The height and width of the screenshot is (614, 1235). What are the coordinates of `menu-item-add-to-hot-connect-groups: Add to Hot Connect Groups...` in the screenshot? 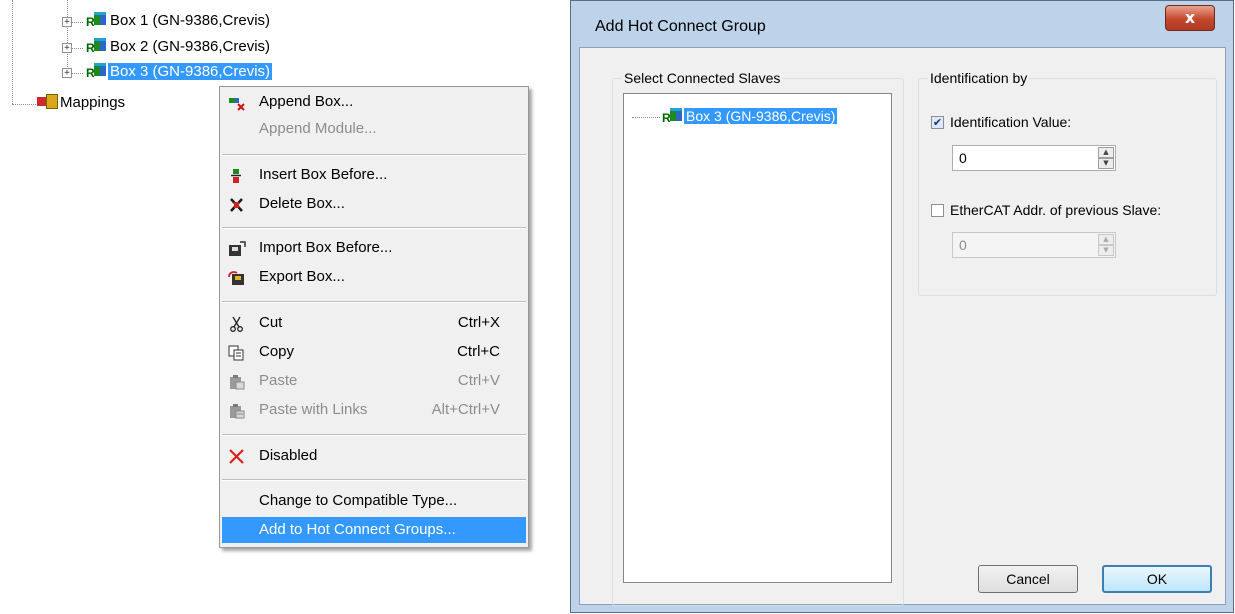 It's located at (374, 530).